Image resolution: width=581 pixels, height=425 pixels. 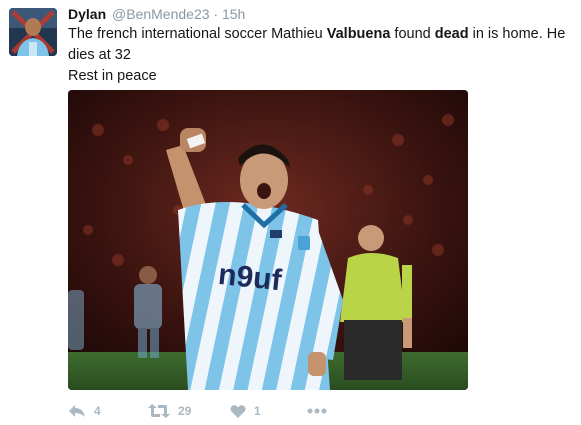 I want to click on reply-button: 4, so click(x=84, y=411).